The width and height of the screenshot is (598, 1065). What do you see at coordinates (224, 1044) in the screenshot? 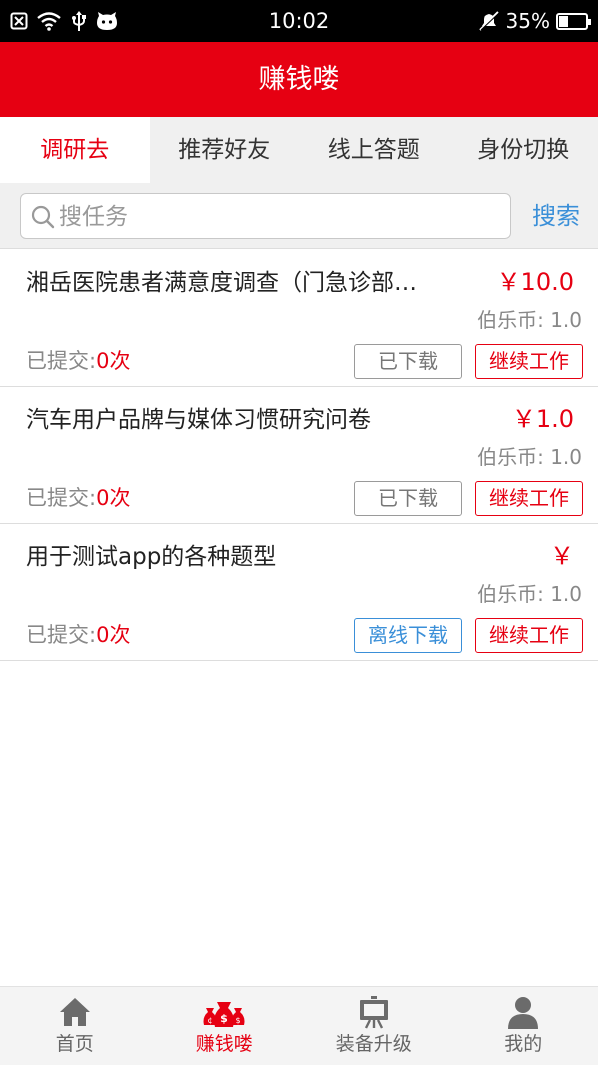
I see `nav-earn-money-label: 赚钱喽` at bounding box center [224, 1044].